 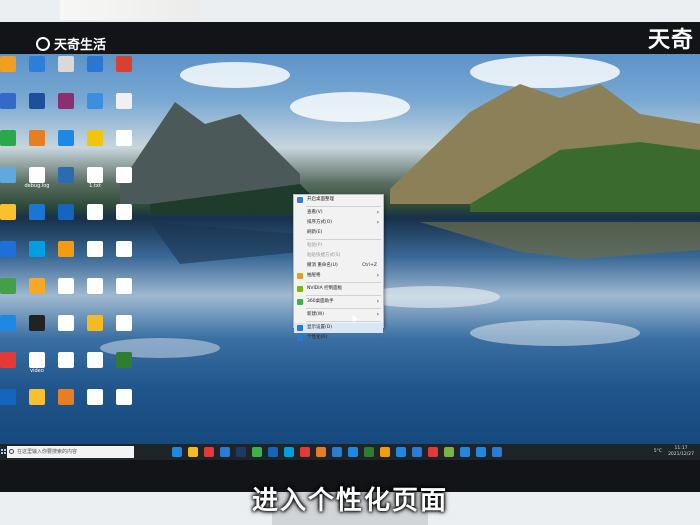 What do you see at coordinates (3, 452) in the screenshot?
I see `start-windows-icon` at bounding box center [3, 452].